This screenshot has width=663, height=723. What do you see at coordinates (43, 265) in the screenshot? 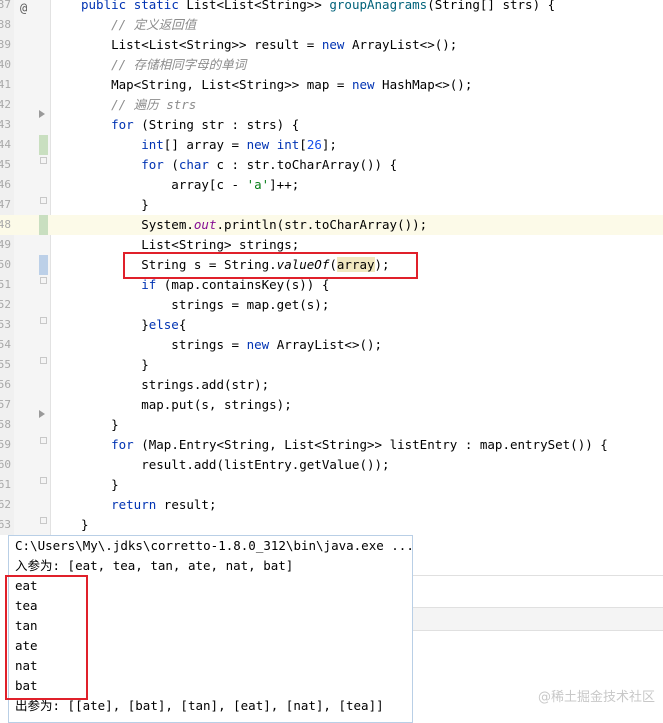
I see `change-marker-modified` at bounding box center [43, 265].